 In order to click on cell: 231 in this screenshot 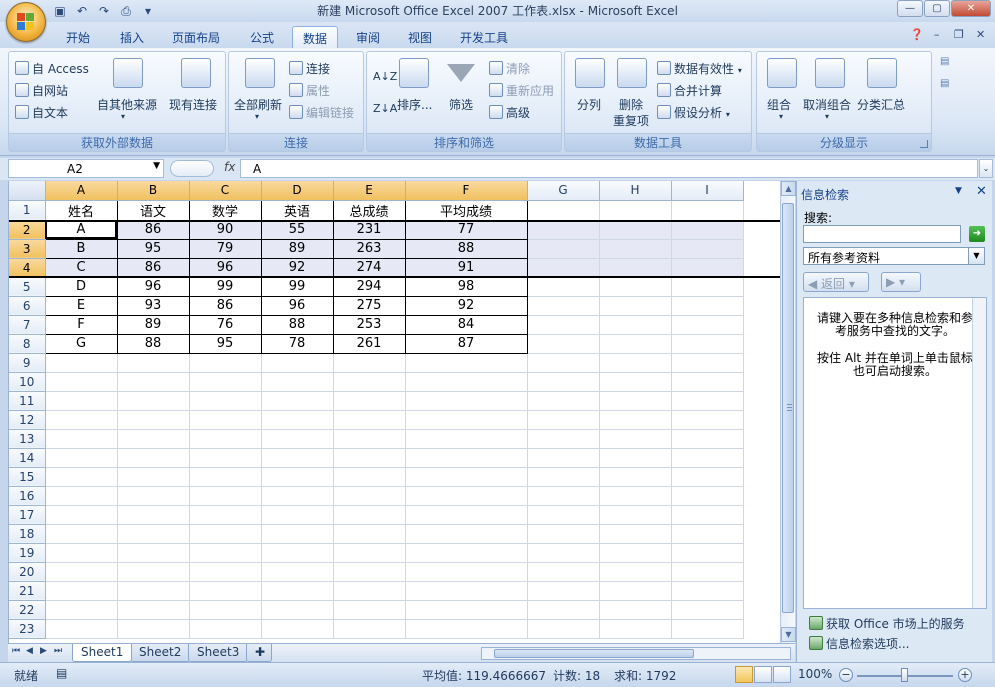, I will do `click(369, 229)`.